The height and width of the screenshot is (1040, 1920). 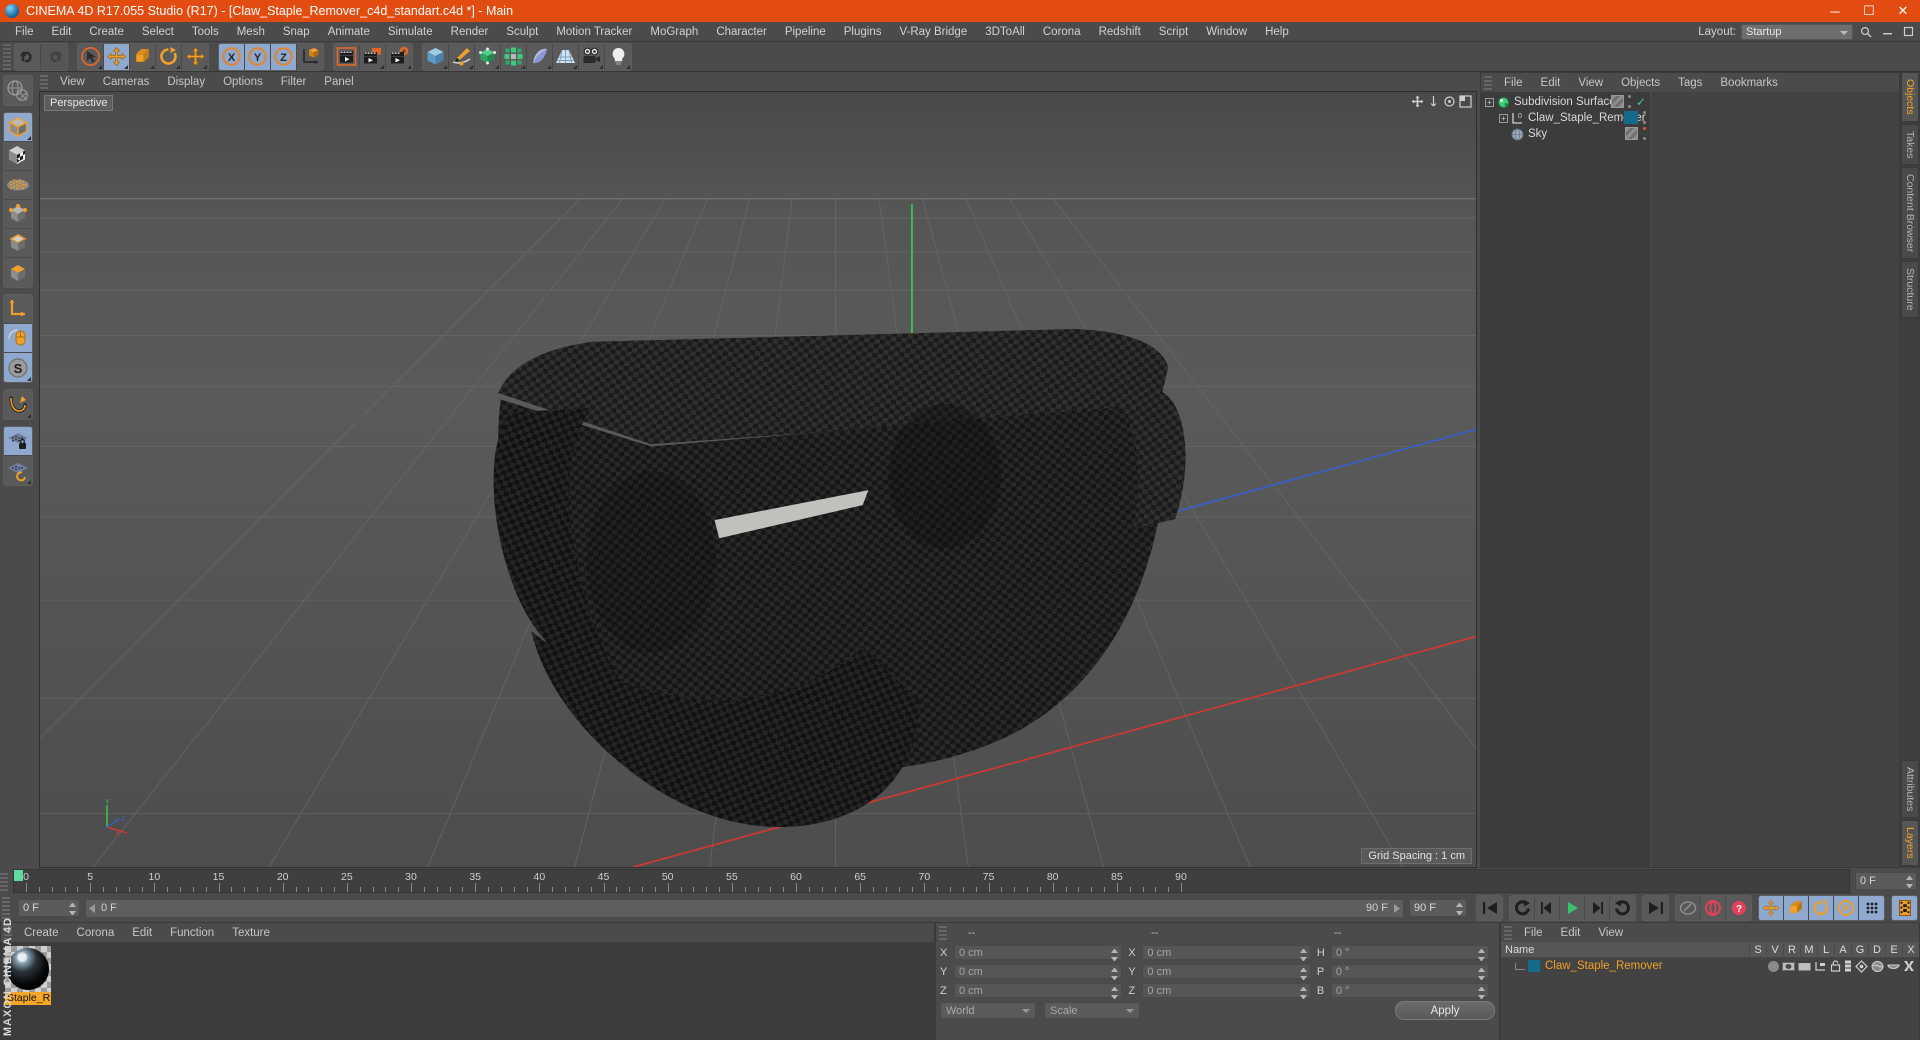 I want to click on attr-column-s: S, so click(x=1757, y=949).